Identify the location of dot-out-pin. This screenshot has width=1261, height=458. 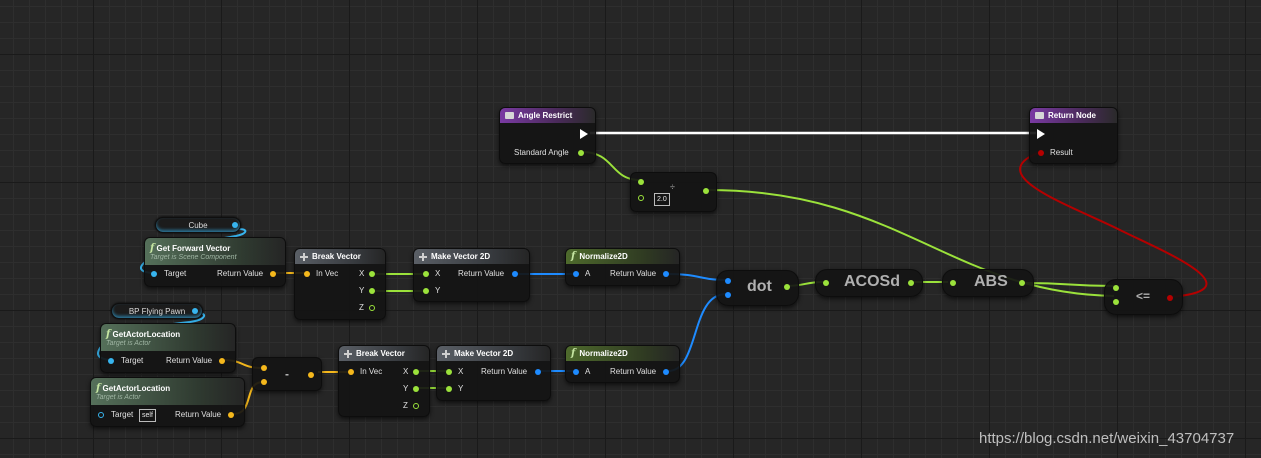
(787, 287).